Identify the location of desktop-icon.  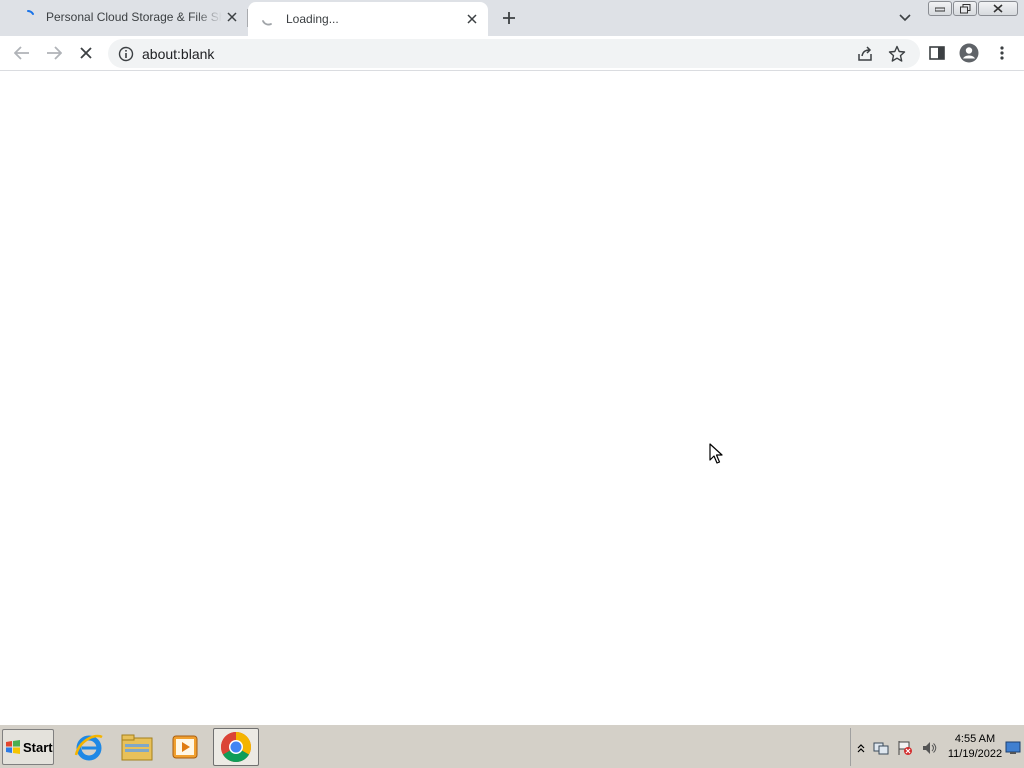
(1013, 747).